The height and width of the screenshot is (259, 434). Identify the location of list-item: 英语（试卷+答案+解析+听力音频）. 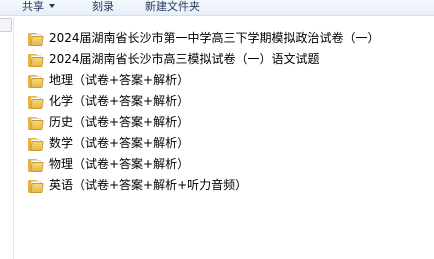
(228, 185).